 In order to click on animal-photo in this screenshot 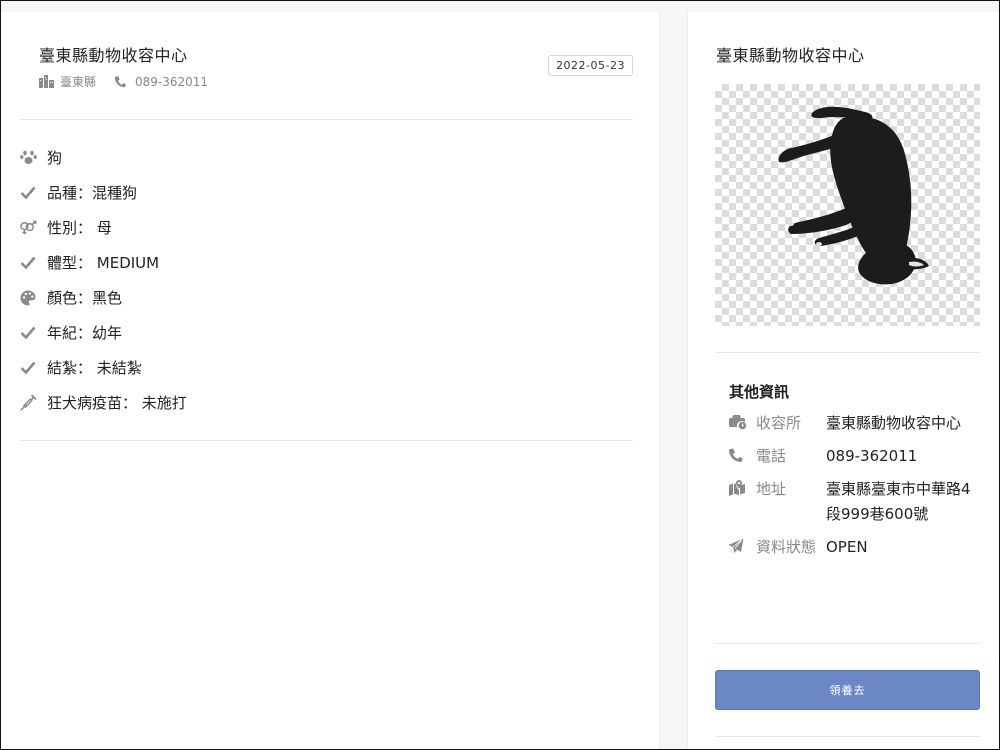, I will do `click(847, 205)`.